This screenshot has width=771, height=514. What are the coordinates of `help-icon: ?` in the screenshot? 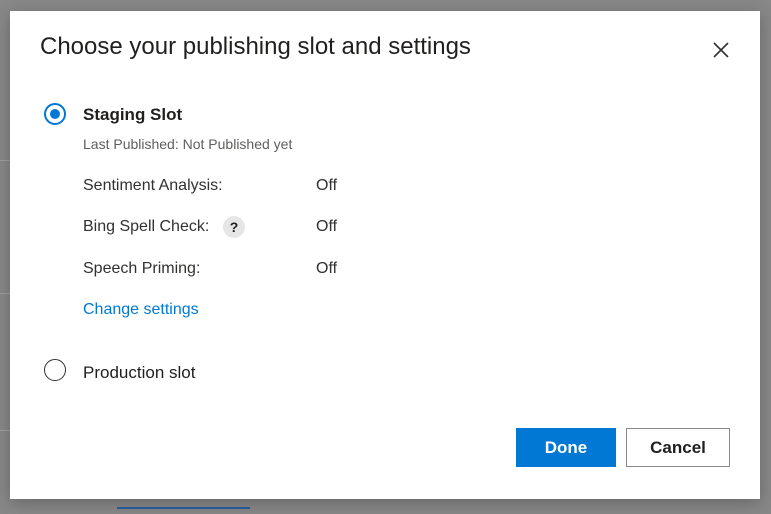 It's located at (234, 227).